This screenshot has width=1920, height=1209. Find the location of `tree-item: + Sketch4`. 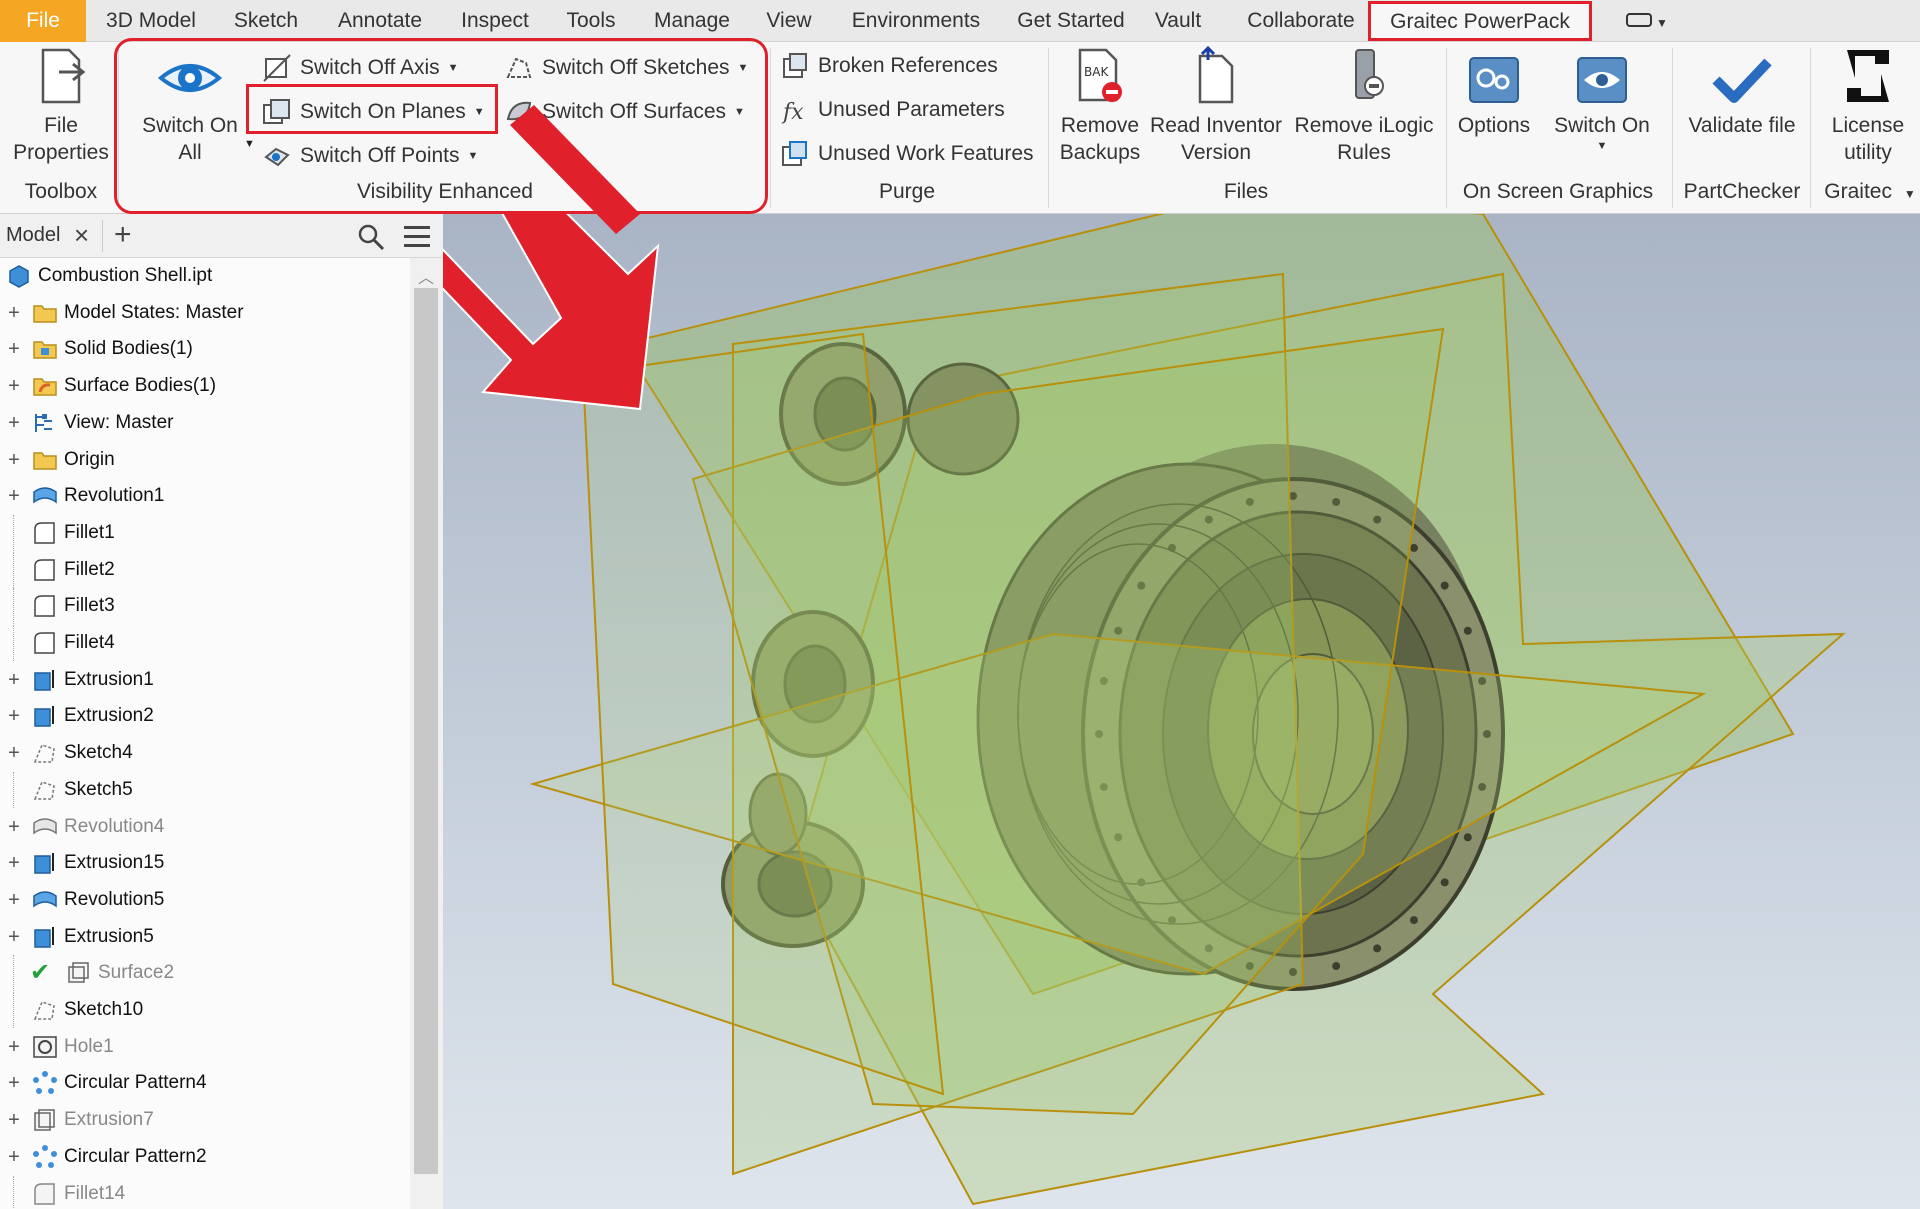

tree-item: + Sketch4 is located at coordinates (205, 753).